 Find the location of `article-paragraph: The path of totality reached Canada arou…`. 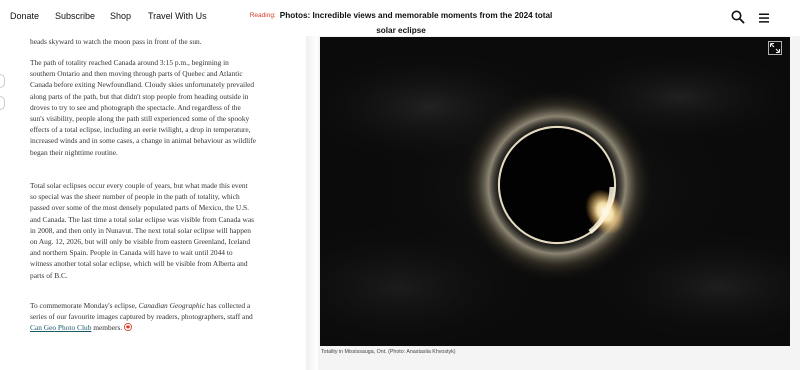

article-paragraph: The path of totality reached Canada arou… is located at coordinates (143, 107).